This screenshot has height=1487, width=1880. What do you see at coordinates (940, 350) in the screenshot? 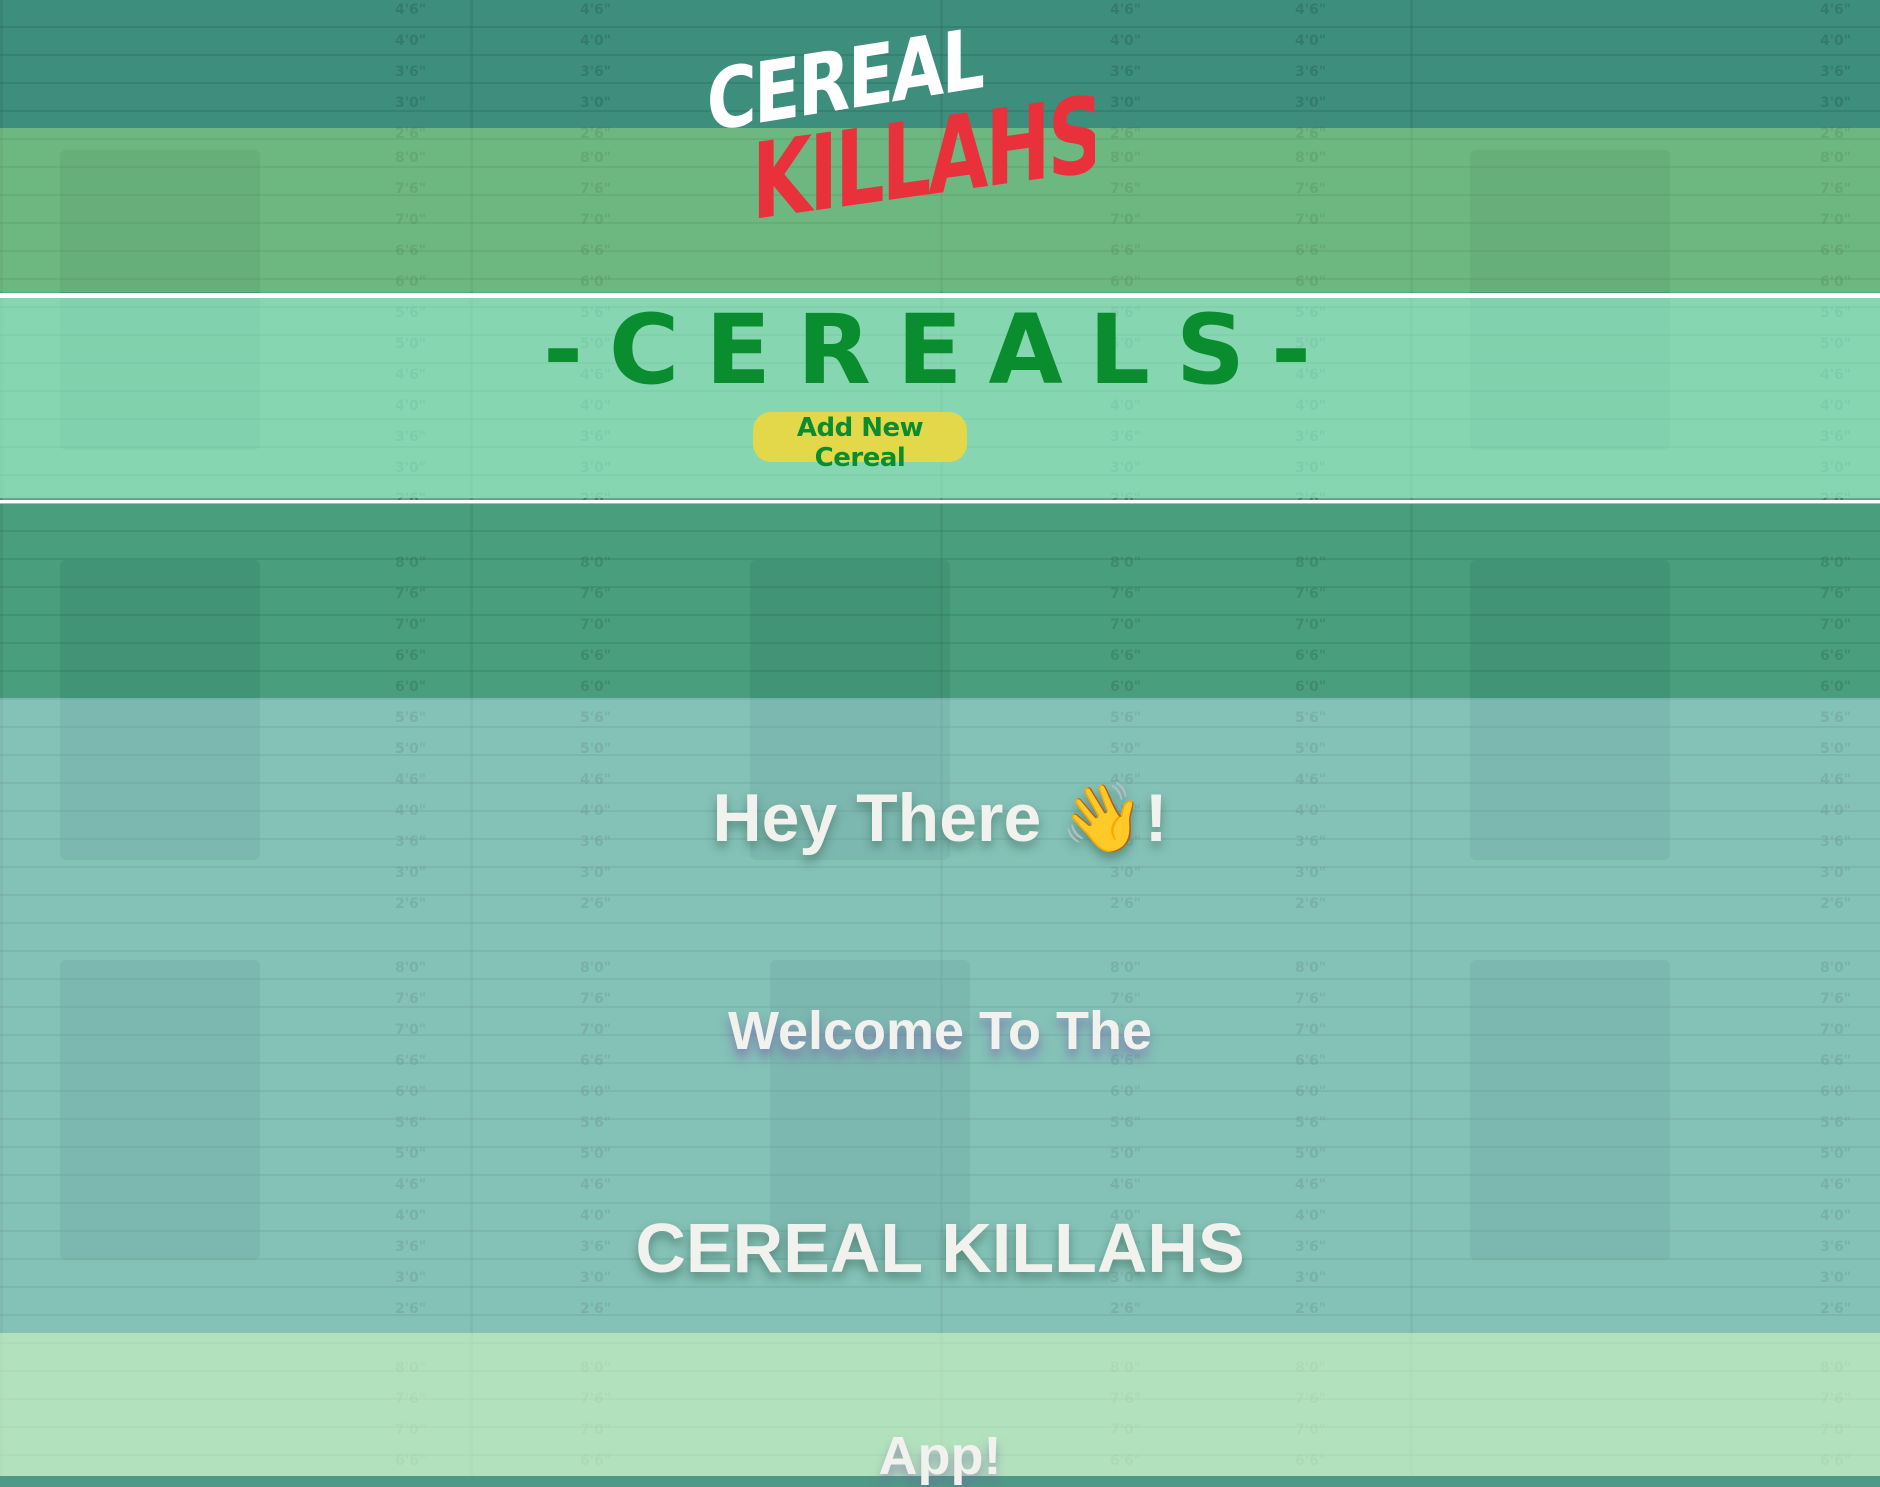
I see `cereals-heading: -CEREALS-` at bounding box center [940, 350].